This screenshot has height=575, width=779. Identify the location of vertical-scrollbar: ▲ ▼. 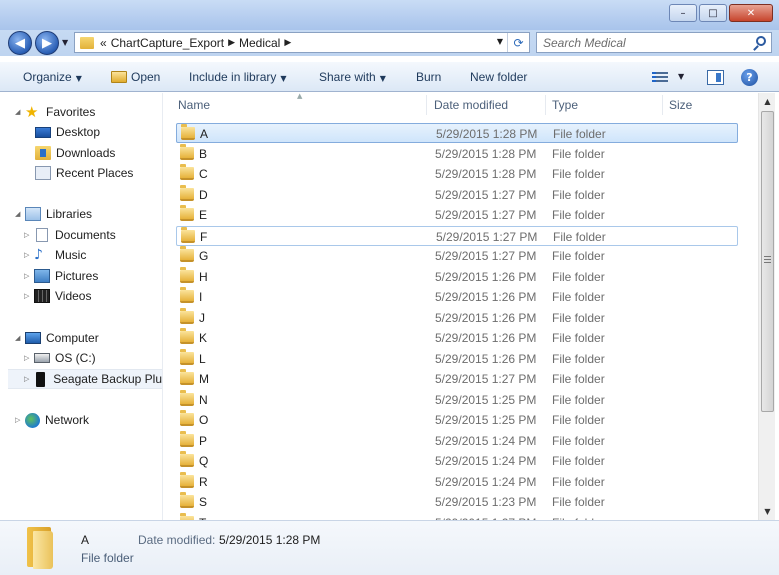
(766, 306).